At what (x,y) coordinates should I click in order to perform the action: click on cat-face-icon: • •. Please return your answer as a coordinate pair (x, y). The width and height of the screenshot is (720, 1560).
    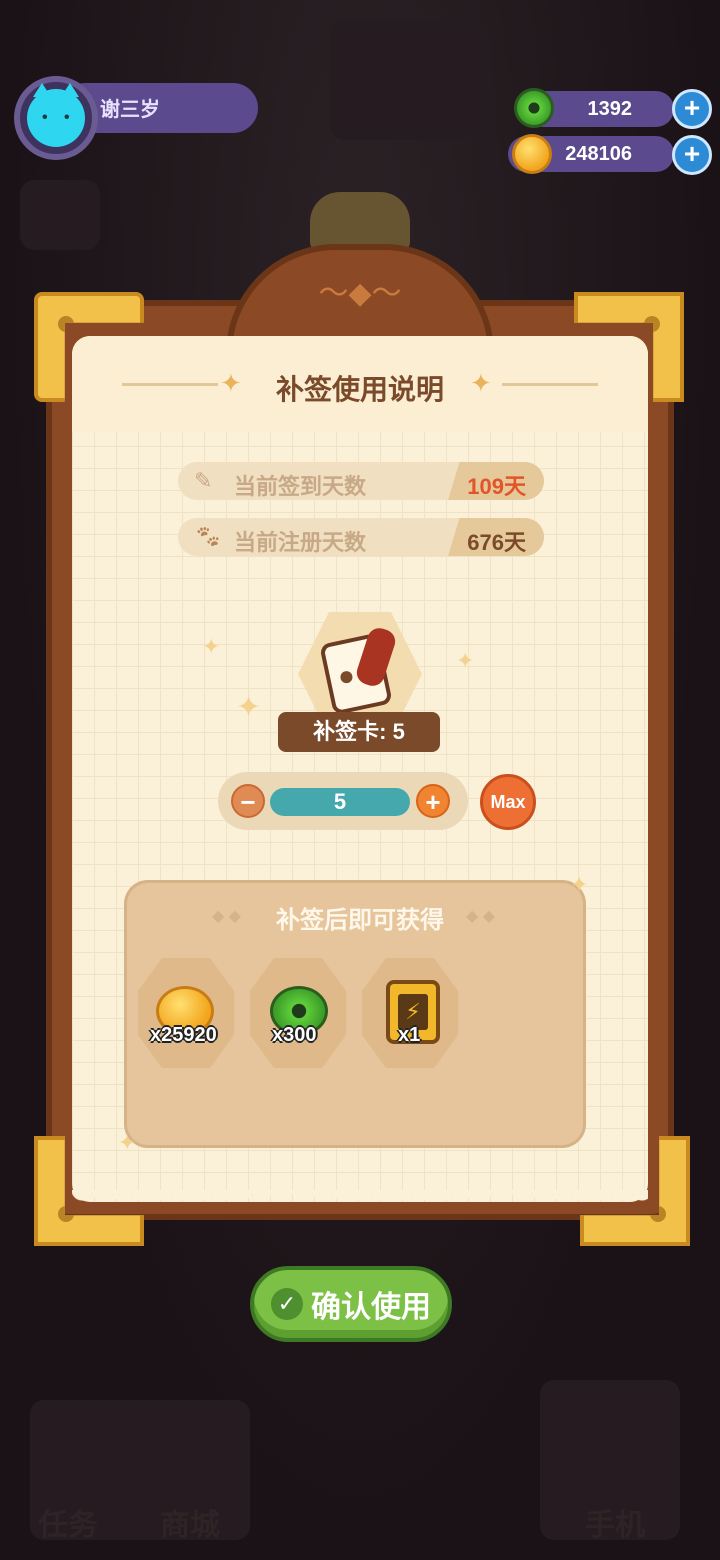
    Looking at the image, I should click on (56, 115).